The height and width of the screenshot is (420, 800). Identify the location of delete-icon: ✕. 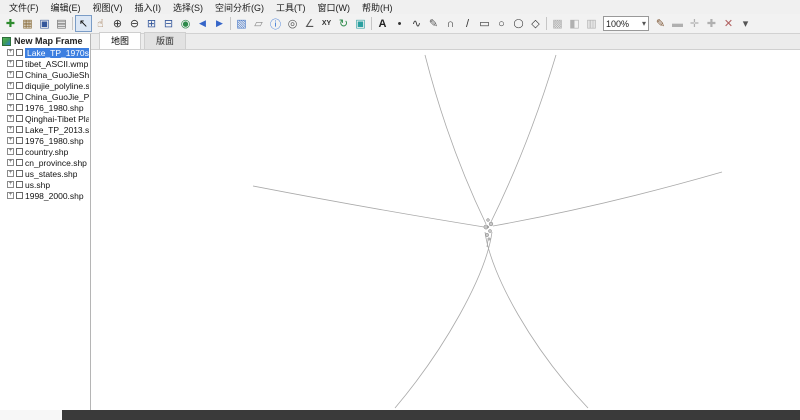
(728, 23).